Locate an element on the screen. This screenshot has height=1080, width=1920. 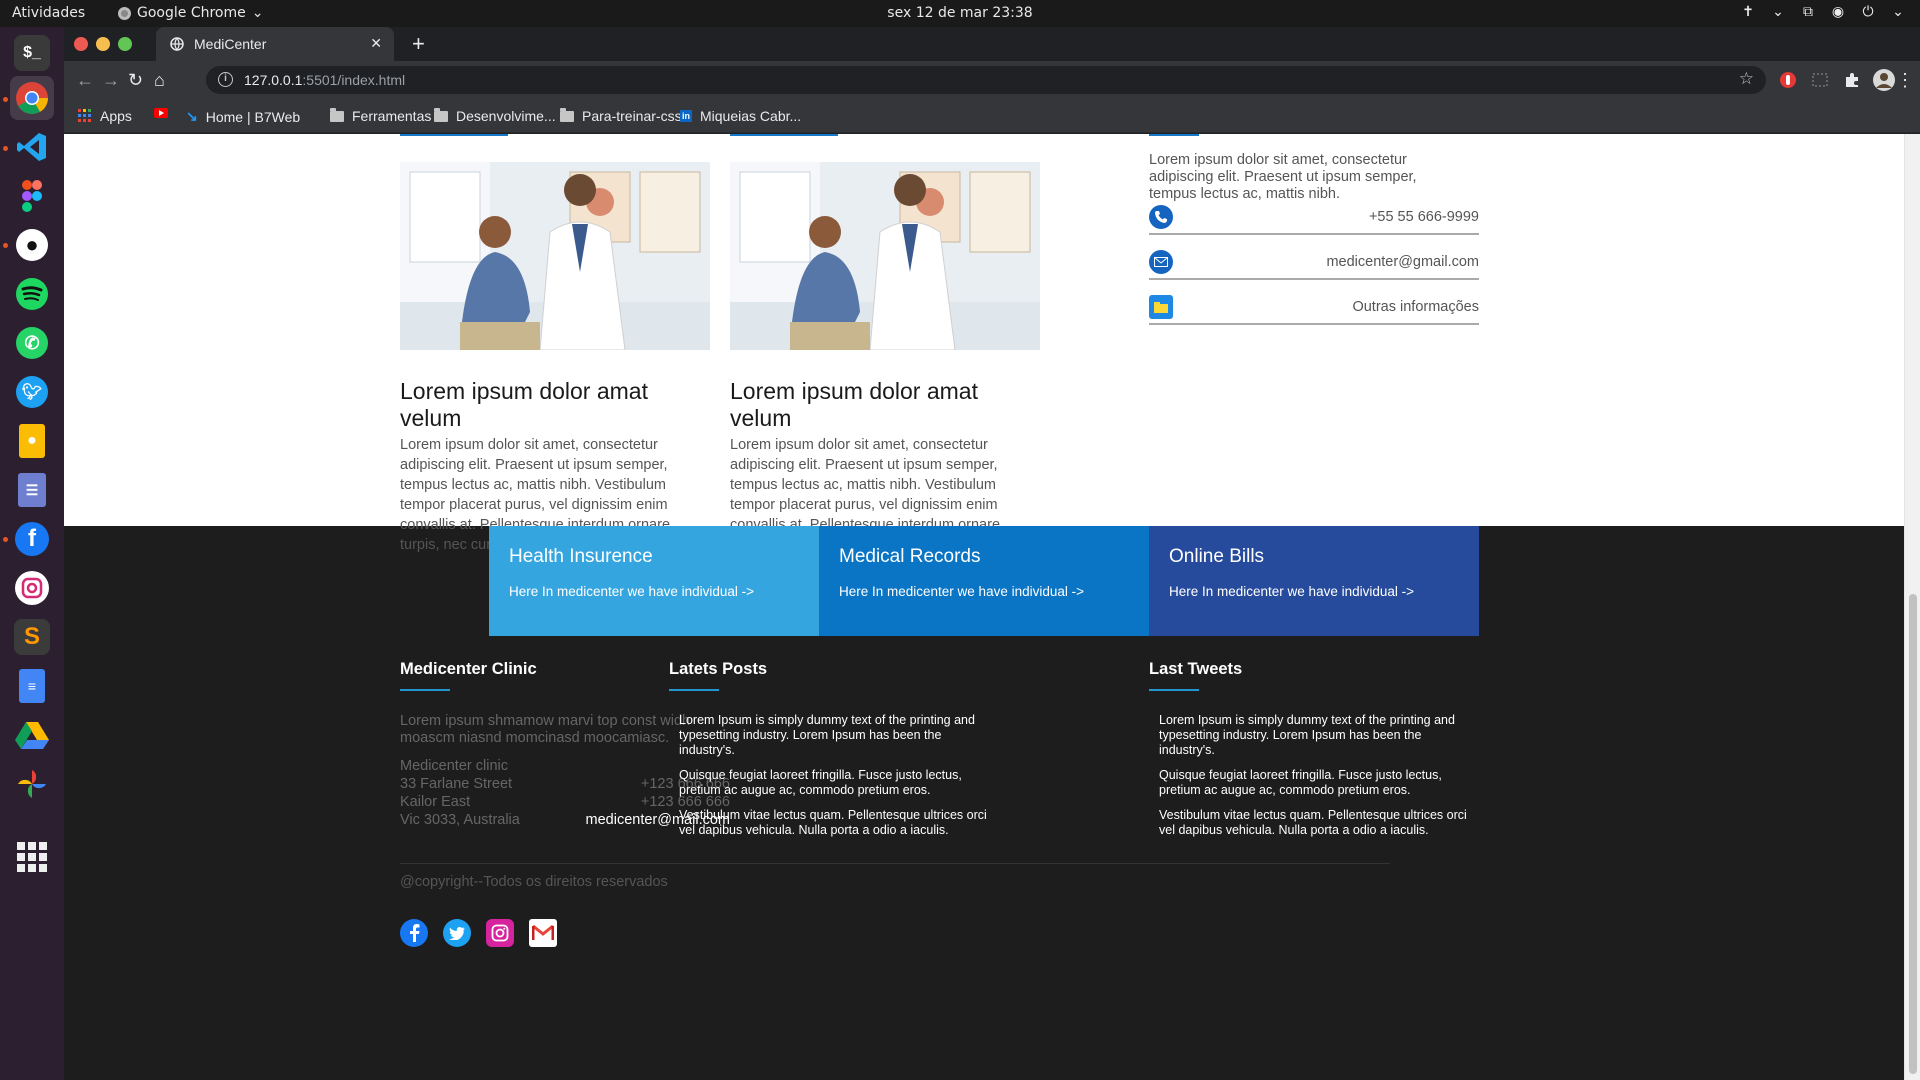
extensions-puzzle-icon is located at coordinates (1852, 80).